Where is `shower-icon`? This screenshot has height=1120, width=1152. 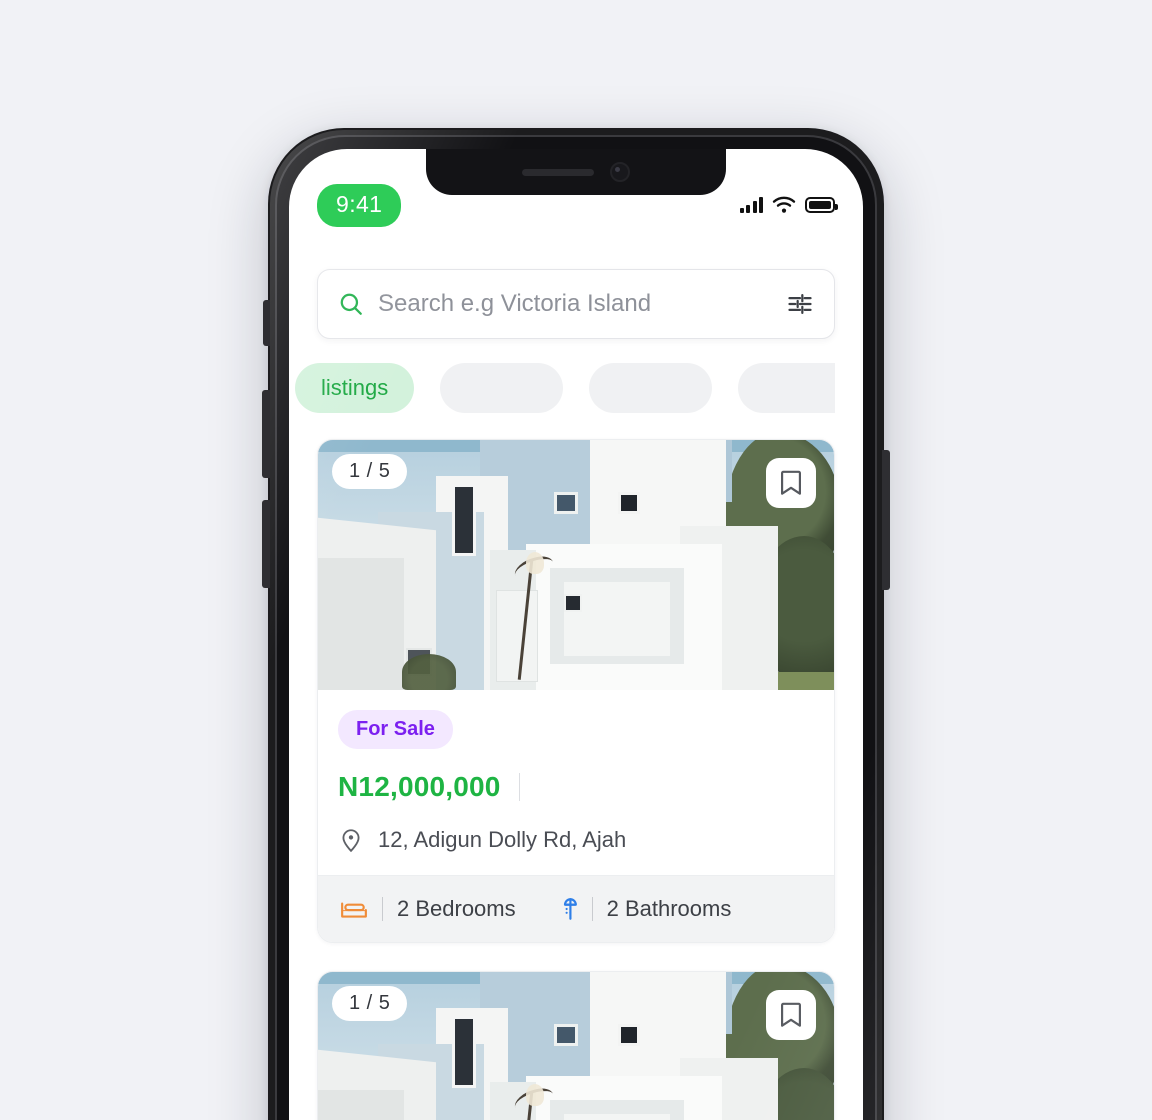
shower-icon is located at coordinates (570, 909).